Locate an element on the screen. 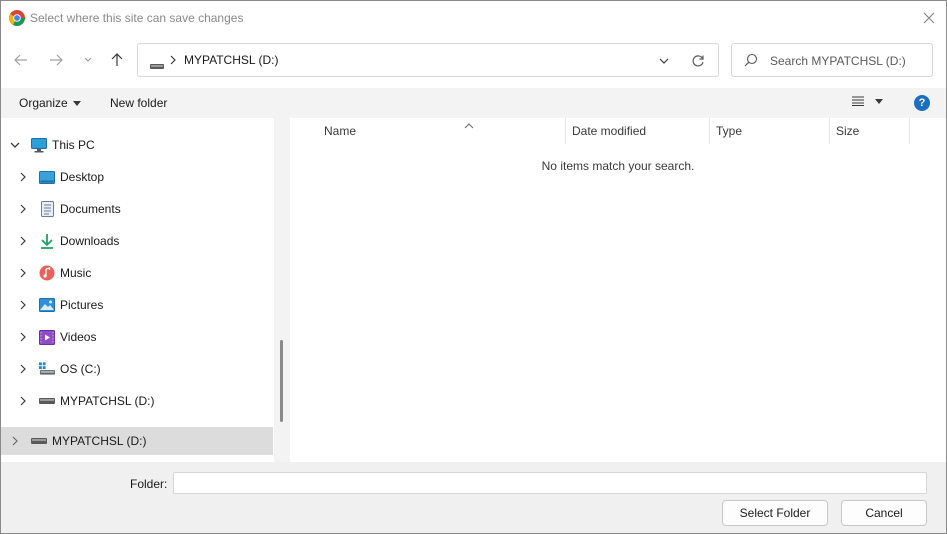 This screenshot has height=534, width=947. chrome-logo-icon is located at coordinates (17, 18).